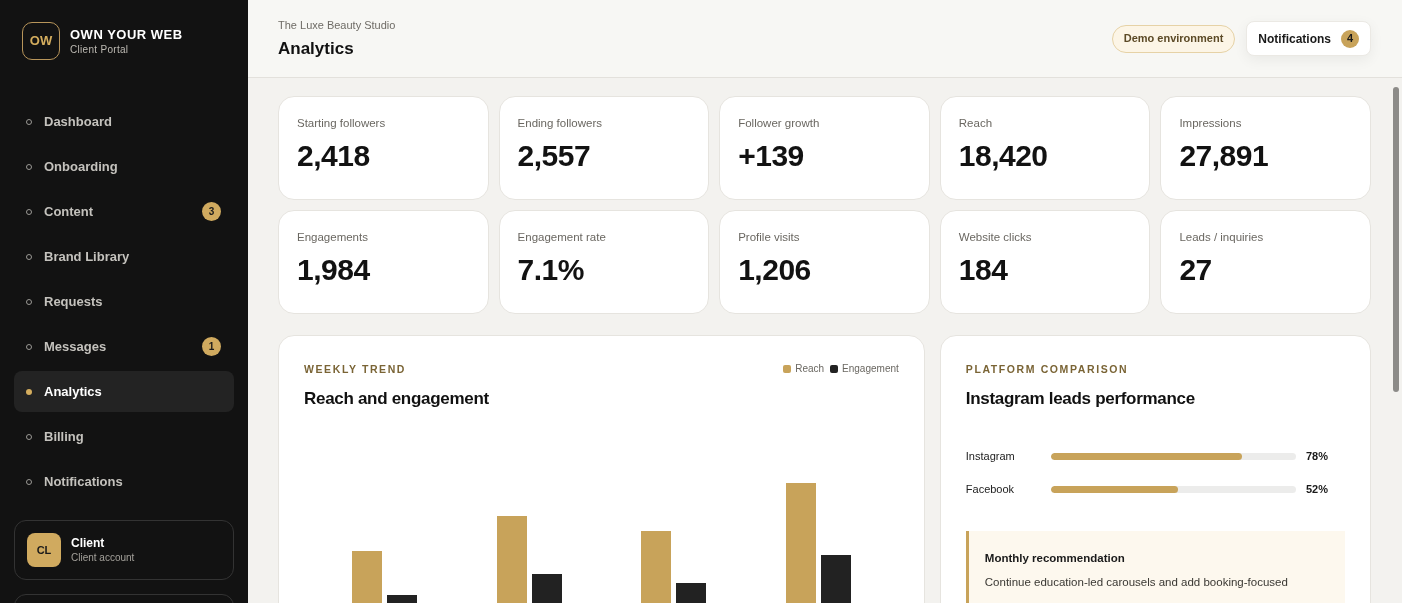  Describe the element at coordinates (88, 543) in the screenshot. I see `account-name: Client` at that location.